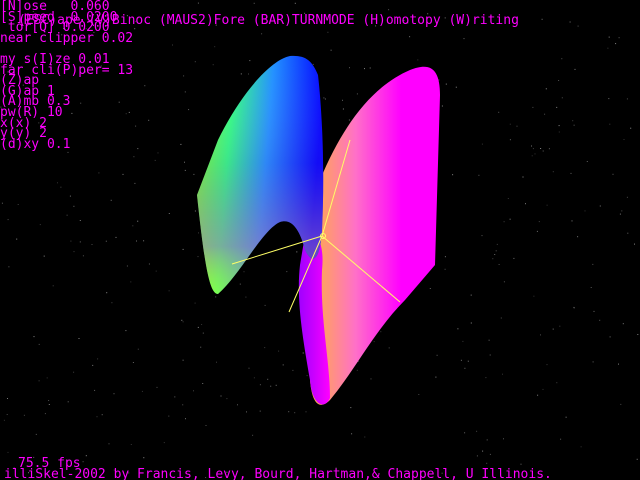 The width and height of the screenshot is (640, 480). What do you see at coordinates (375, 235) in the screenshot?
I see `surface-right-lobe` at bounding box center [375, 235].